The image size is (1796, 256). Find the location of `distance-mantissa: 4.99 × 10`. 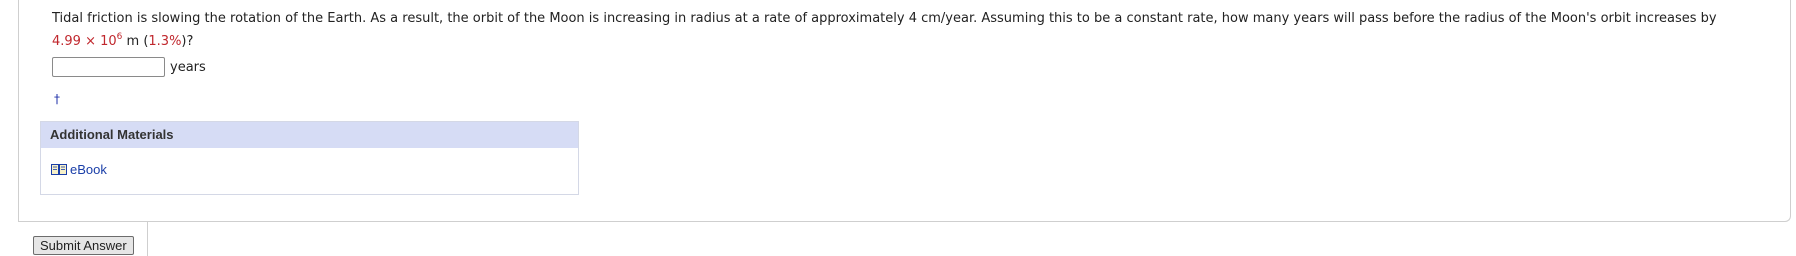

distance-mantissa: 4.99 × 10 is located at coordinates (84, 41).